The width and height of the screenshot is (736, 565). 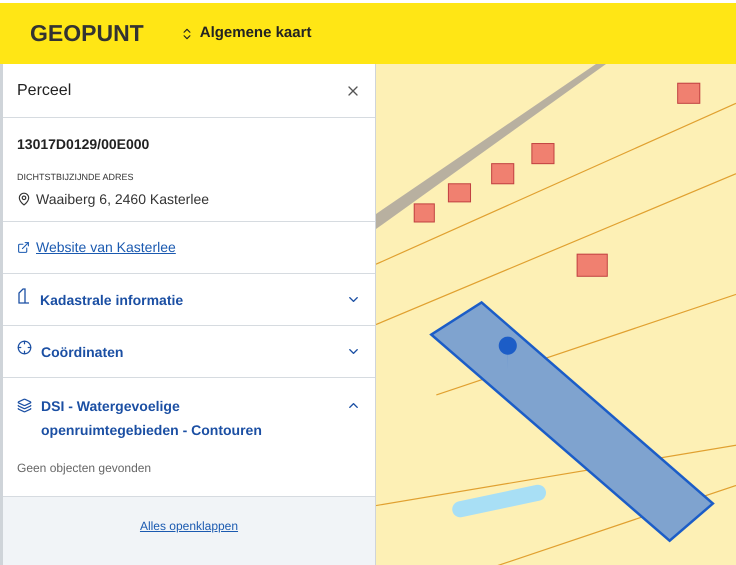 What do you see at coordinates (106, 247) in the screenshot?
I see `website-link: Website van Kasterlee` at bounding box center [106, 247].